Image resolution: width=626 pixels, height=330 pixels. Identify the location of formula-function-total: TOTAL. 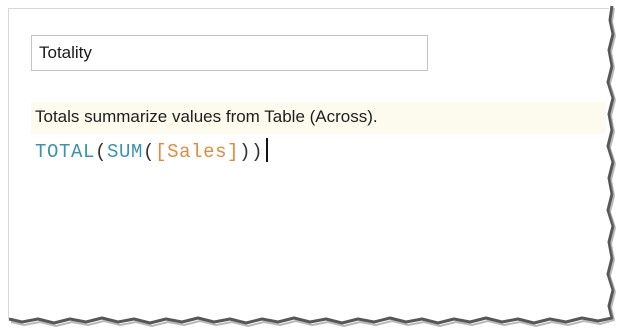
(65, 152).